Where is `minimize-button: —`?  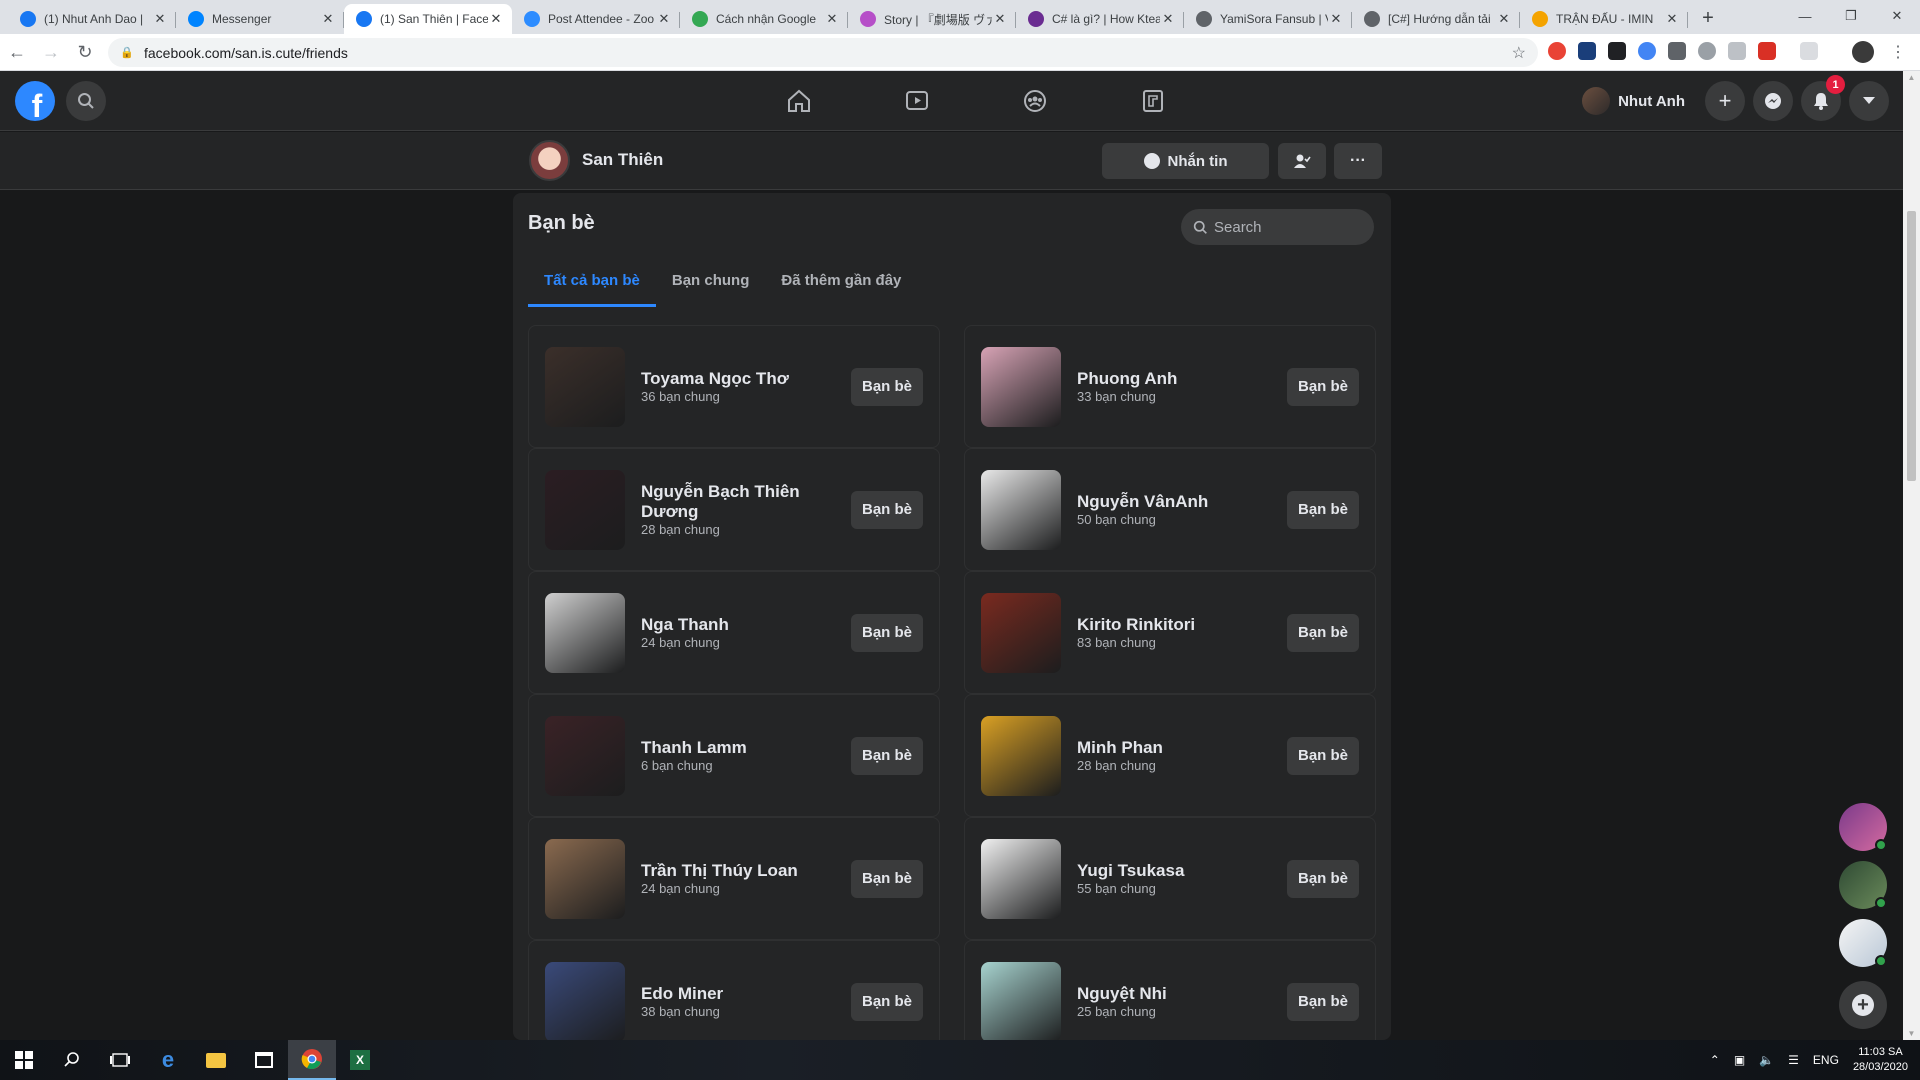
minimize-button: — is located at coordinates (1805, 16).